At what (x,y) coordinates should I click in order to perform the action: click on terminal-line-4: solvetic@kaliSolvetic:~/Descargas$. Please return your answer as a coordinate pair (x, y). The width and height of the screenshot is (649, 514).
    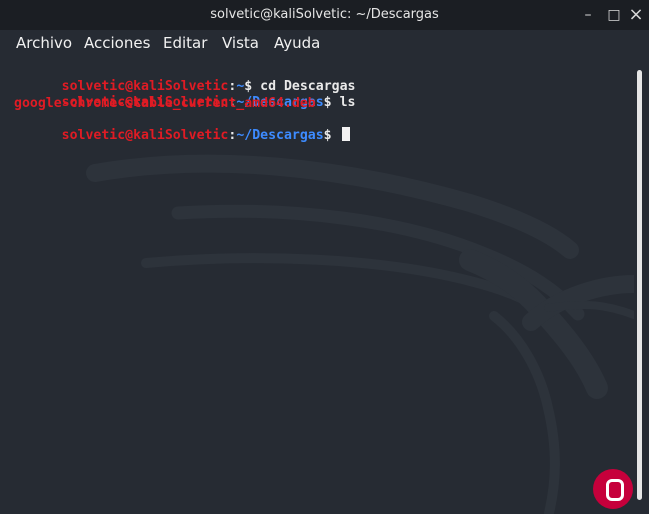
    Looking at the image, I should click on (182, 135).